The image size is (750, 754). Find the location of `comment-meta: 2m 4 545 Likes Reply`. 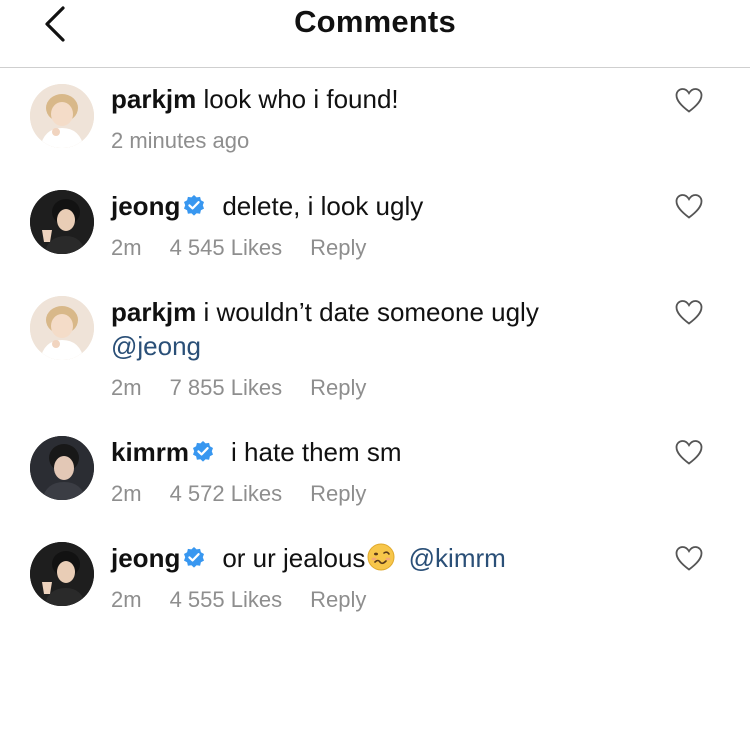

comment-meta: 2m 4 545 Likes Reply is located at coordinates (252, 248).